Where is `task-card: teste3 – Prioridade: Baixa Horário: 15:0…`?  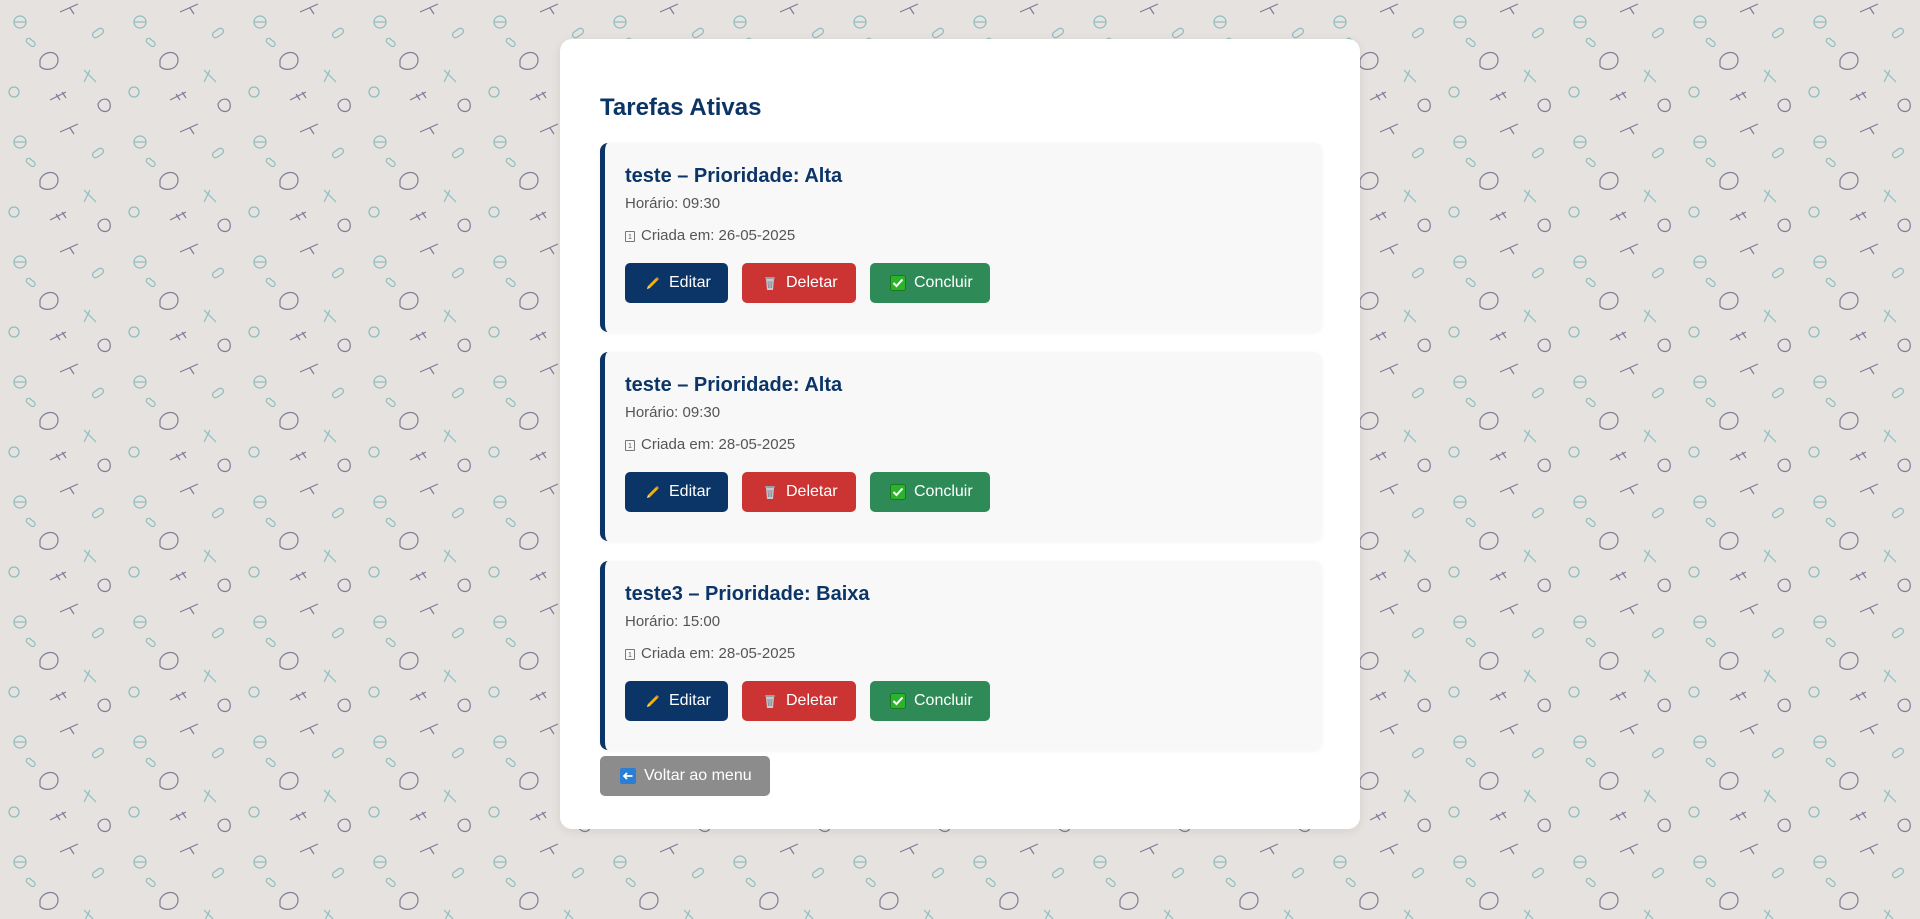
task-card: teste3 – Prioridade: Baixa Horário: 15:0… is located at coordinates (961, 655).